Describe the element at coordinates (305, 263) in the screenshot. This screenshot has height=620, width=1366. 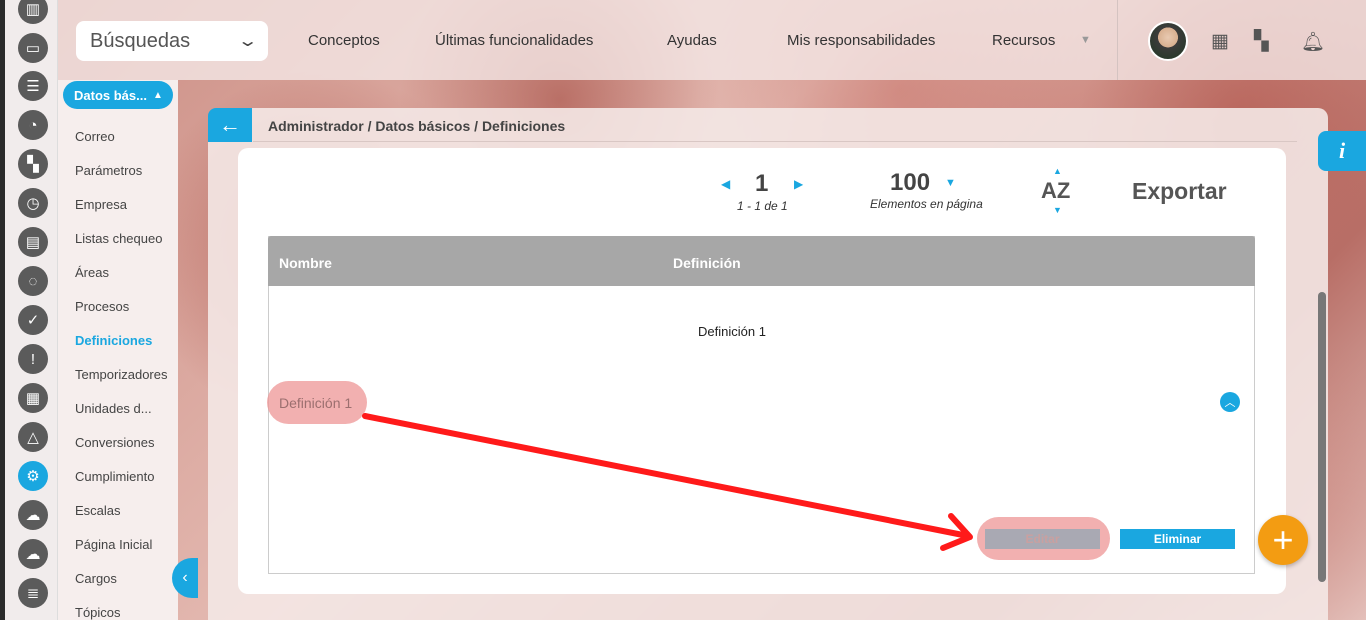
I see `column-header-nombre: Nombre` at that location.